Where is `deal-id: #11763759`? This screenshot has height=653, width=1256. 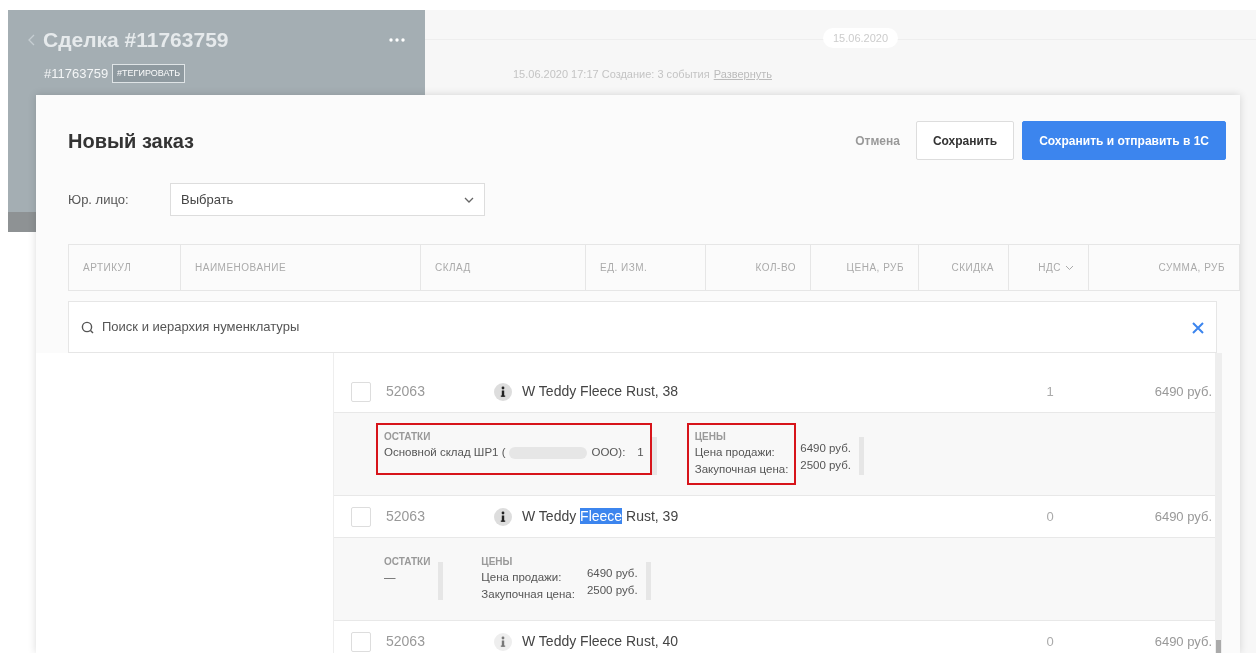
deal-id: #11763759 is located at coordinates (76, 73).